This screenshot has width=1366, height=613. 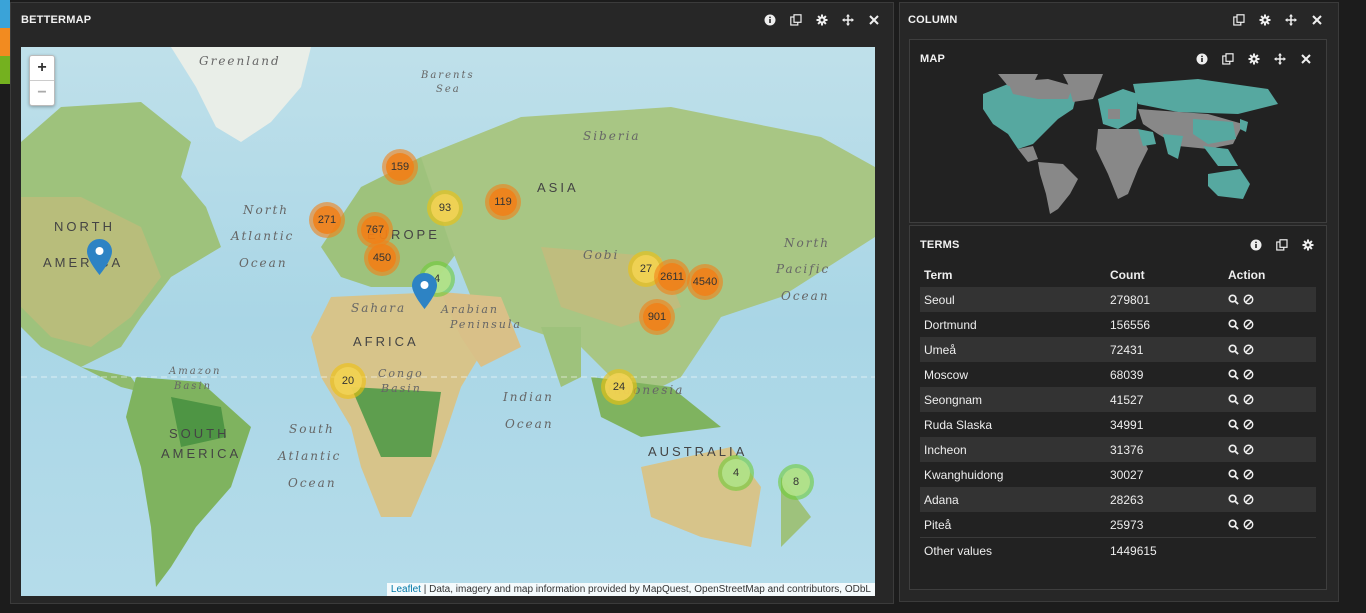 What do you see at coordinates (1118, 324) in the screenshot?
I see `terms-row: Dortmund 156556` at bounding box center [1118, 324].